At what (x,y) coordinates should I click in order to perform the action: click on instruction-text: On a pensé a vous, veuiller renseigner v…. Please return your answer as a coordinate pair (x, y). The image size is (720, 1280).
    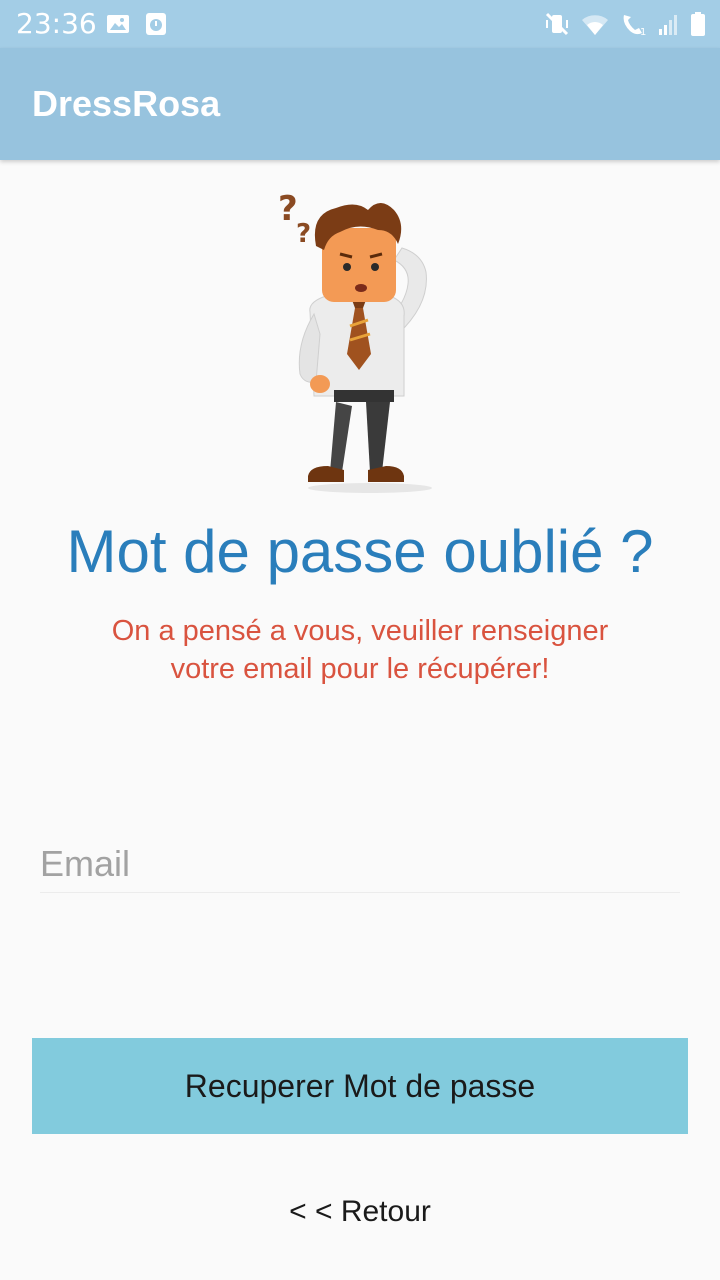
    Looking at the image, I should click on (360, 650).